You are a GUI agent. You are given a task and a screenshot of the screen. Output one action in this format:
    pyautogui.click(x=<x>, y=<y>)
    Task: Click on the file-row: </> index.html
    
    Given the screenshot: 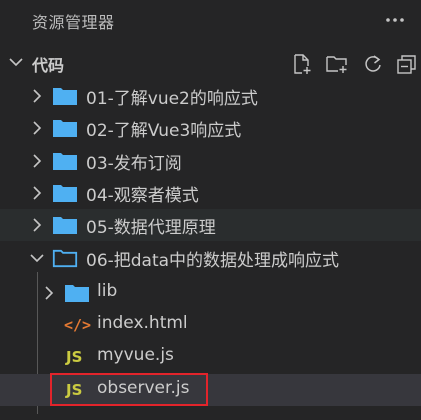 What is the action you would take?
    pyautogui.click(x=210, y=325)
    